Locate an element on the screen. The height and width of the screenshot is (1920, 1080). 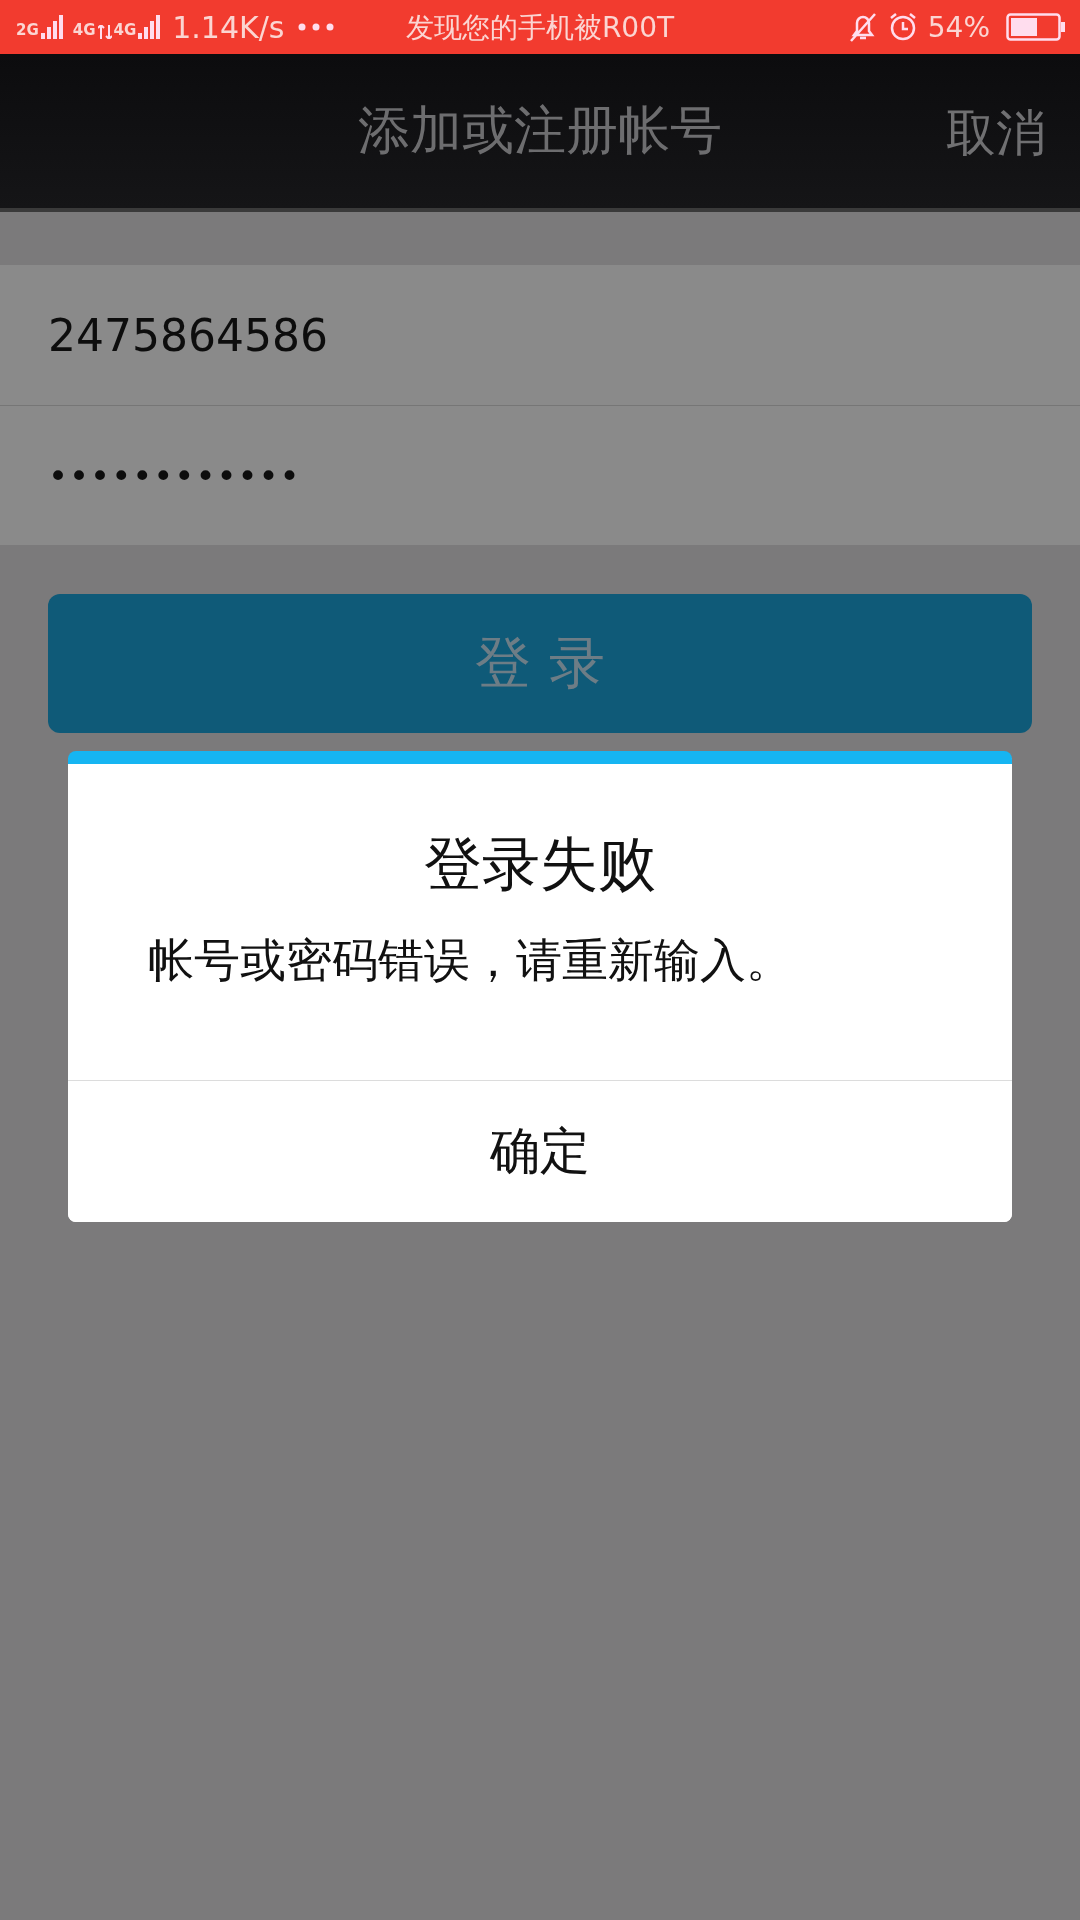
battery-icon is located at coordinates (1036, 27).